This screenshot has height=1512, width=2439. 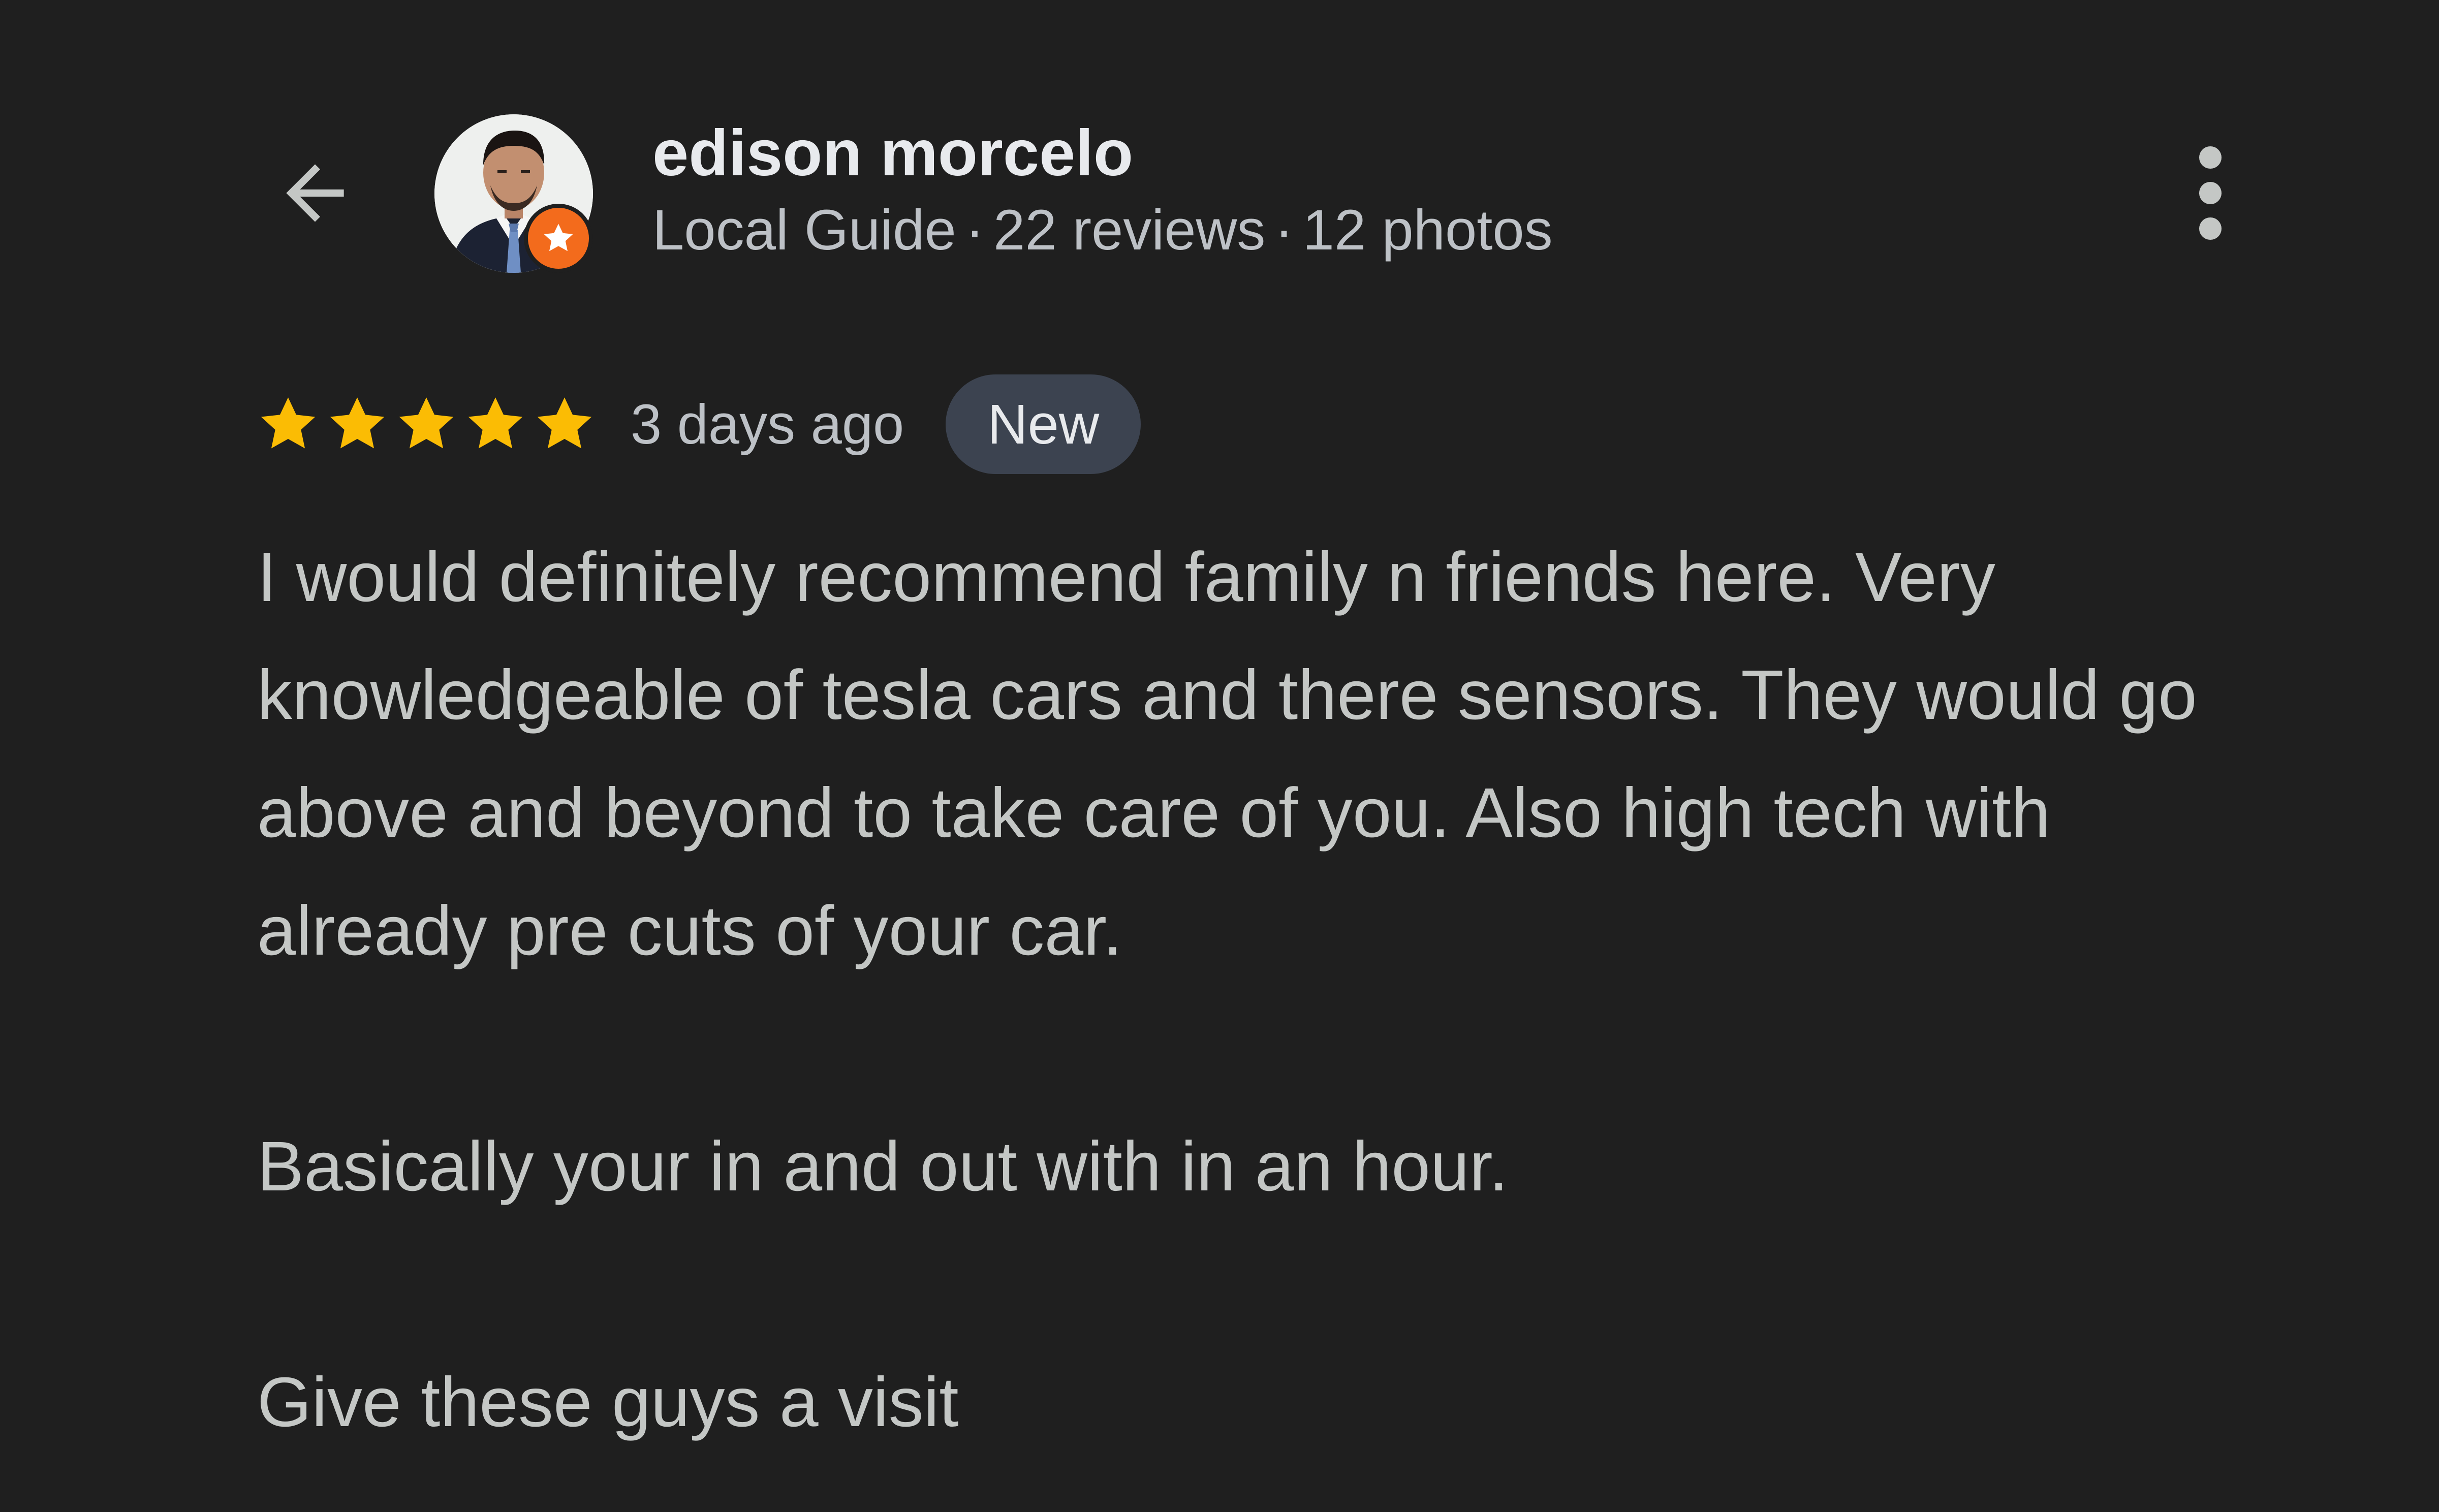 I want to click on user-meta: Local Guide · 22 reviews · 12 photos, so click(x=1102, y=230).